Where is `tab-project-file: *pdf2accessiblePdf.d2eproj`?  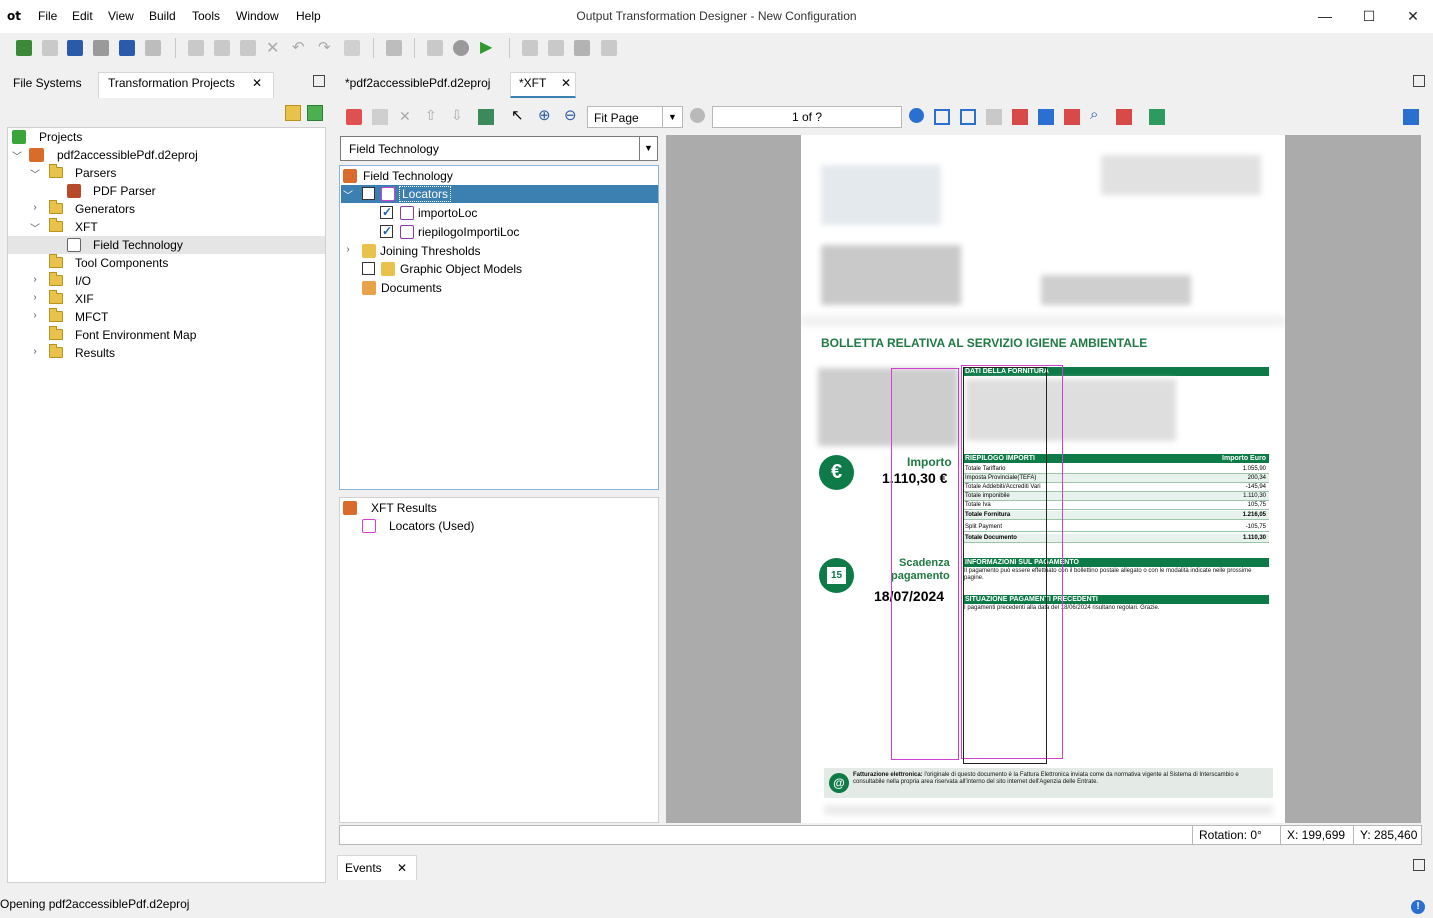
tab-project-file: *pdf2accessiblePdf.d2eproj is located at coordinates (417, 83).